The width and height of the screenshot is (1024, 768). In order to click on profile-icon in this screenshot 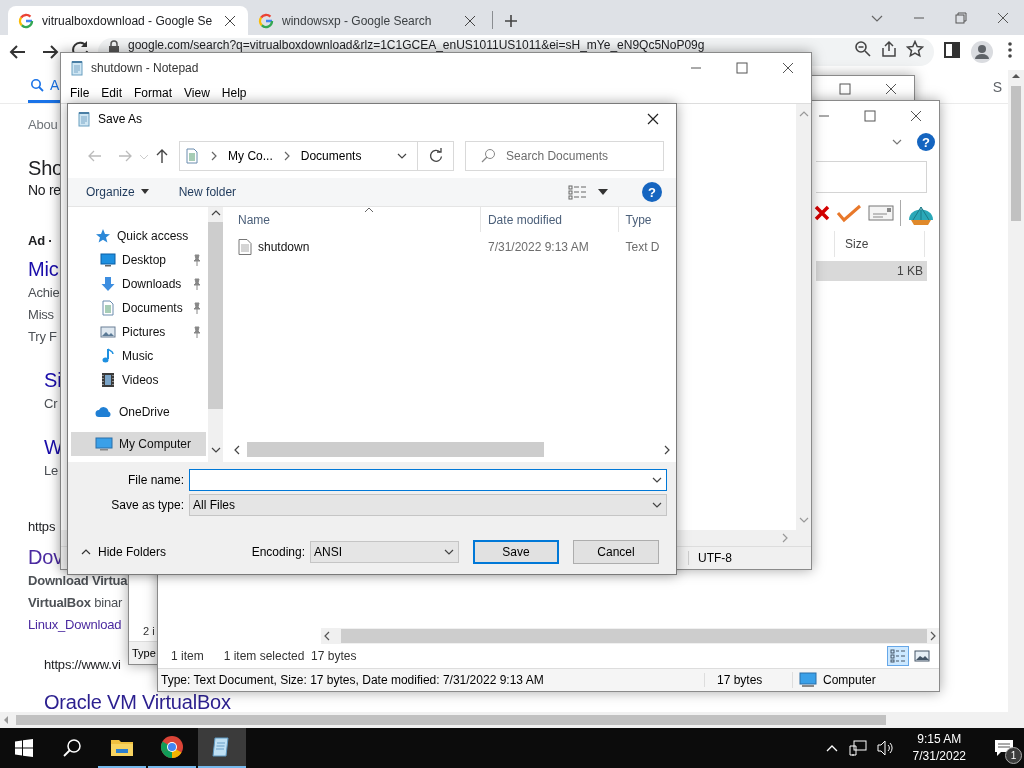, I will do `click(982, 52)`.